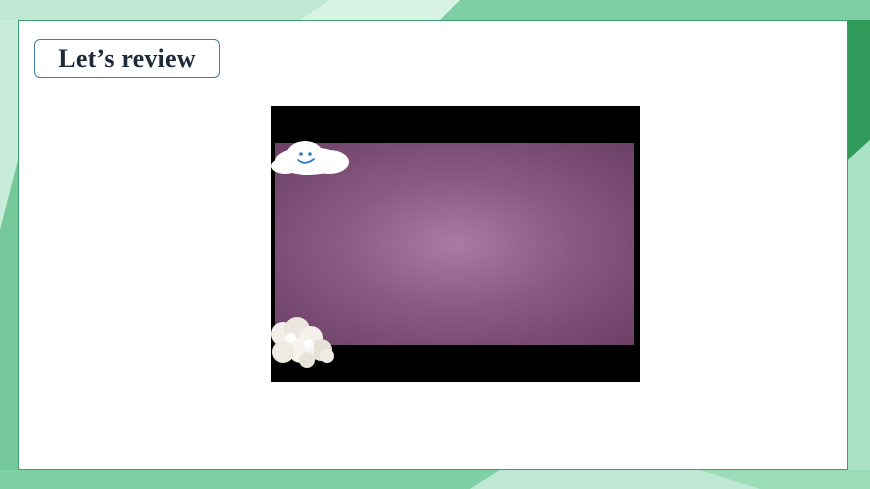 This screenshot has height=489, width=870. What do you see at coordinates (302, 342) in the screenshot?
I see `cotton-cloud-icon` at bounding box center [302, 342].